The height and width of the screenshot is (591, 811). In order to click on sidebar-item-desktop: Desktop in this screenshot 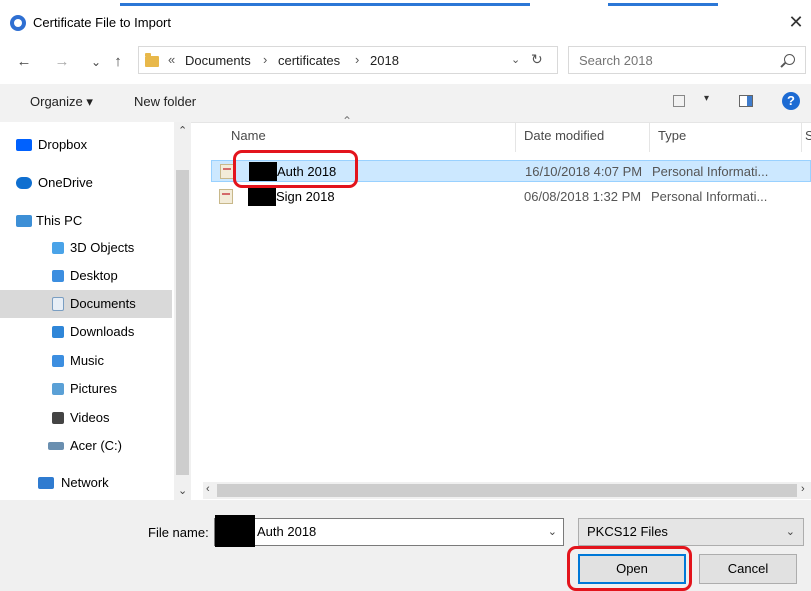, I will do `click(86, 276)`.